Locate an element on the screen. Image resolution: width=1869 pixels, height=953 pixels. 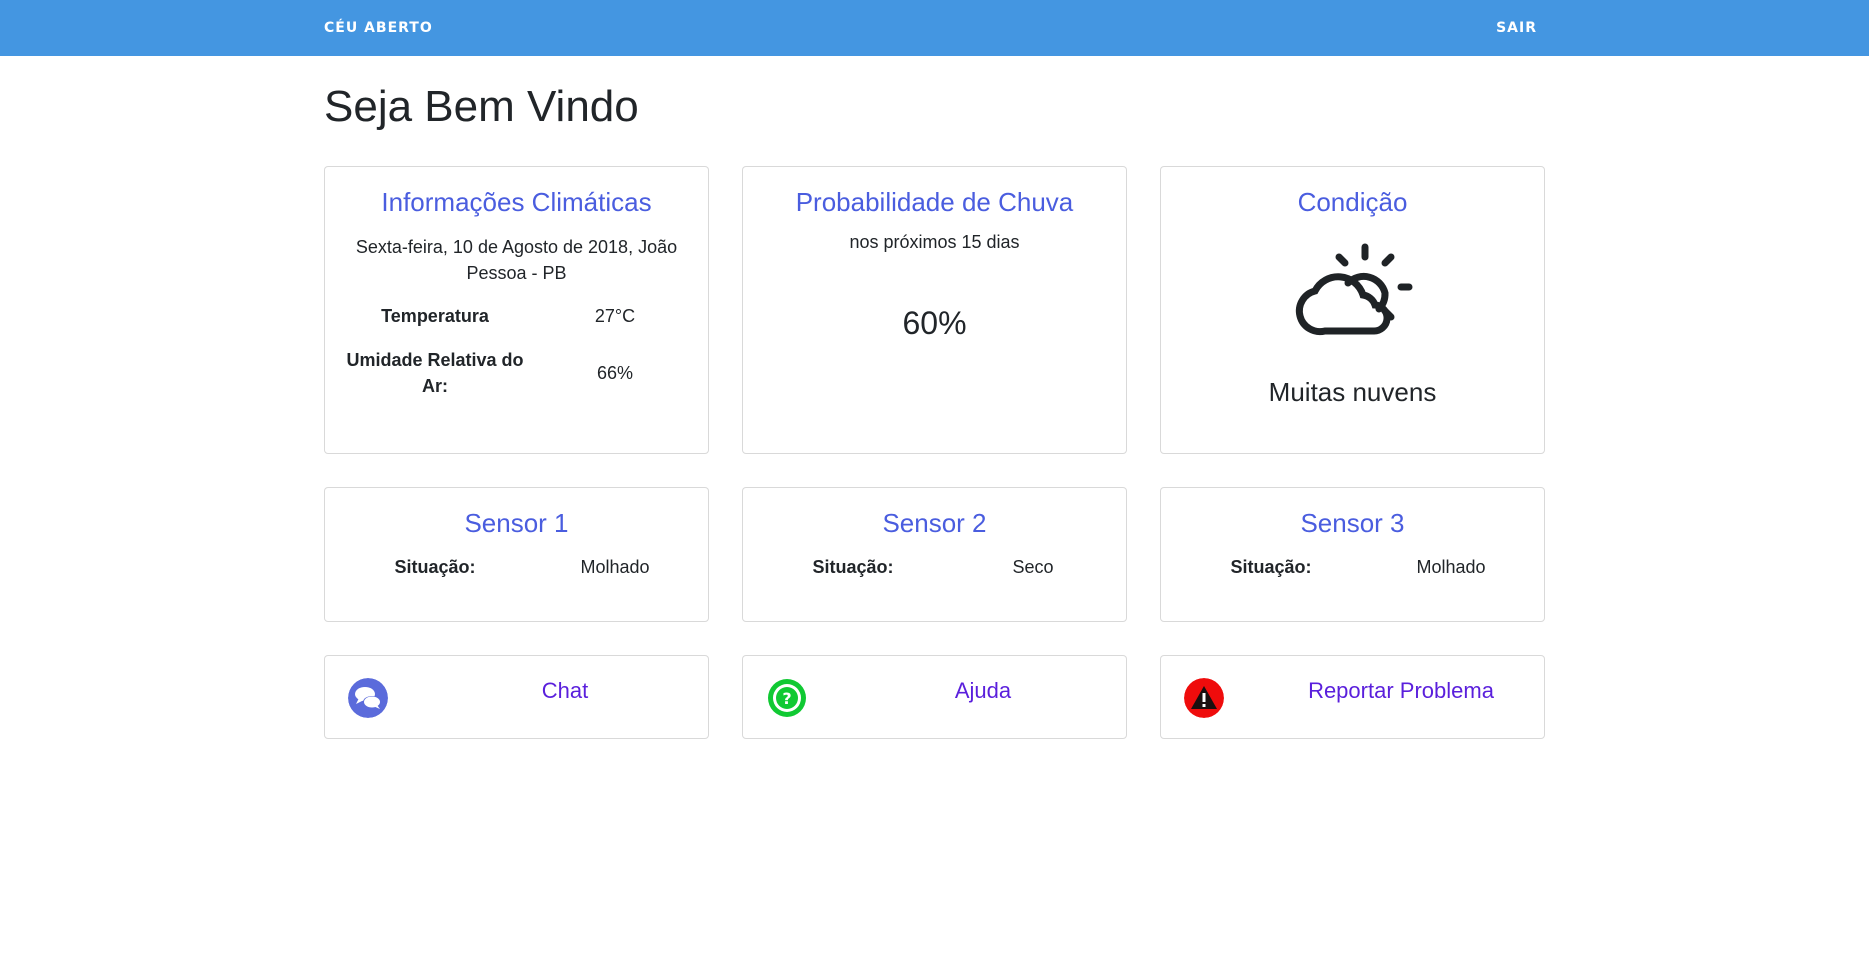
help-icon: ? is located at coordinates (787, 698).